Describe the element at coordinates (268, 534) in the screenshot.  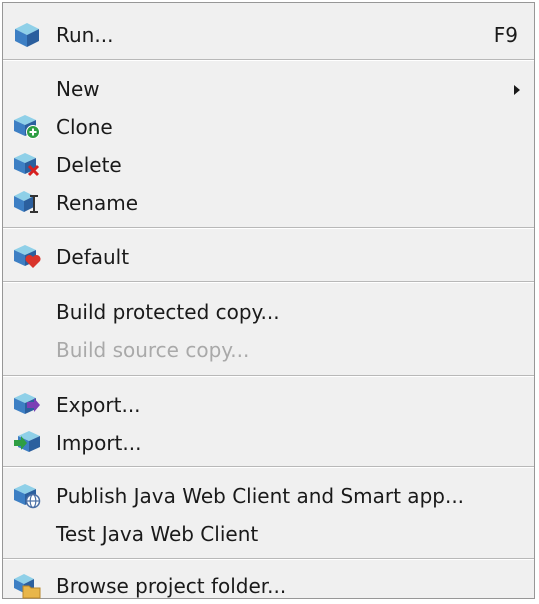
I see `menu-item-test-java-web-client: Test Java Web Client` at that location.